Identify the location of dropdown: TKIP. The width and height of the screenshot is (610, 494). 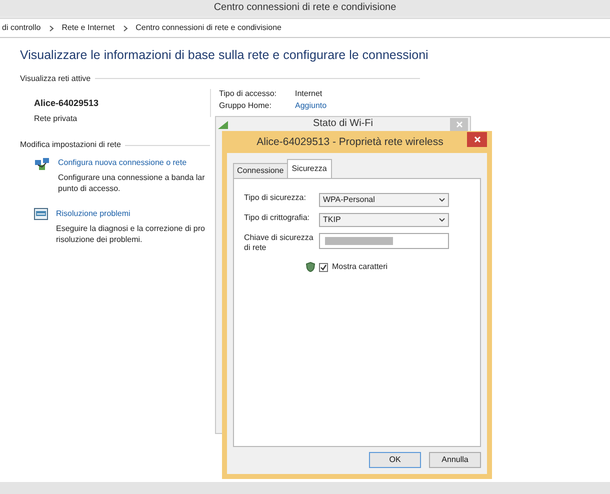
(384, 220).